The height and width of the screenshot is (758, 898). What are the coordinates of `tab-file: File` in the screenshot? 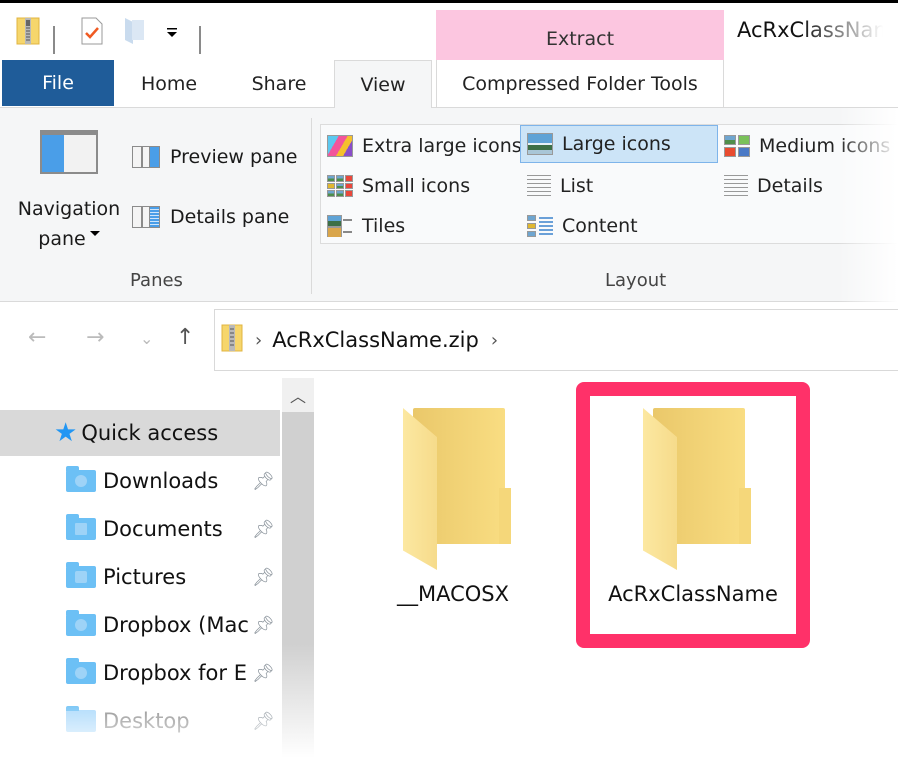 It's located at (58, 83).